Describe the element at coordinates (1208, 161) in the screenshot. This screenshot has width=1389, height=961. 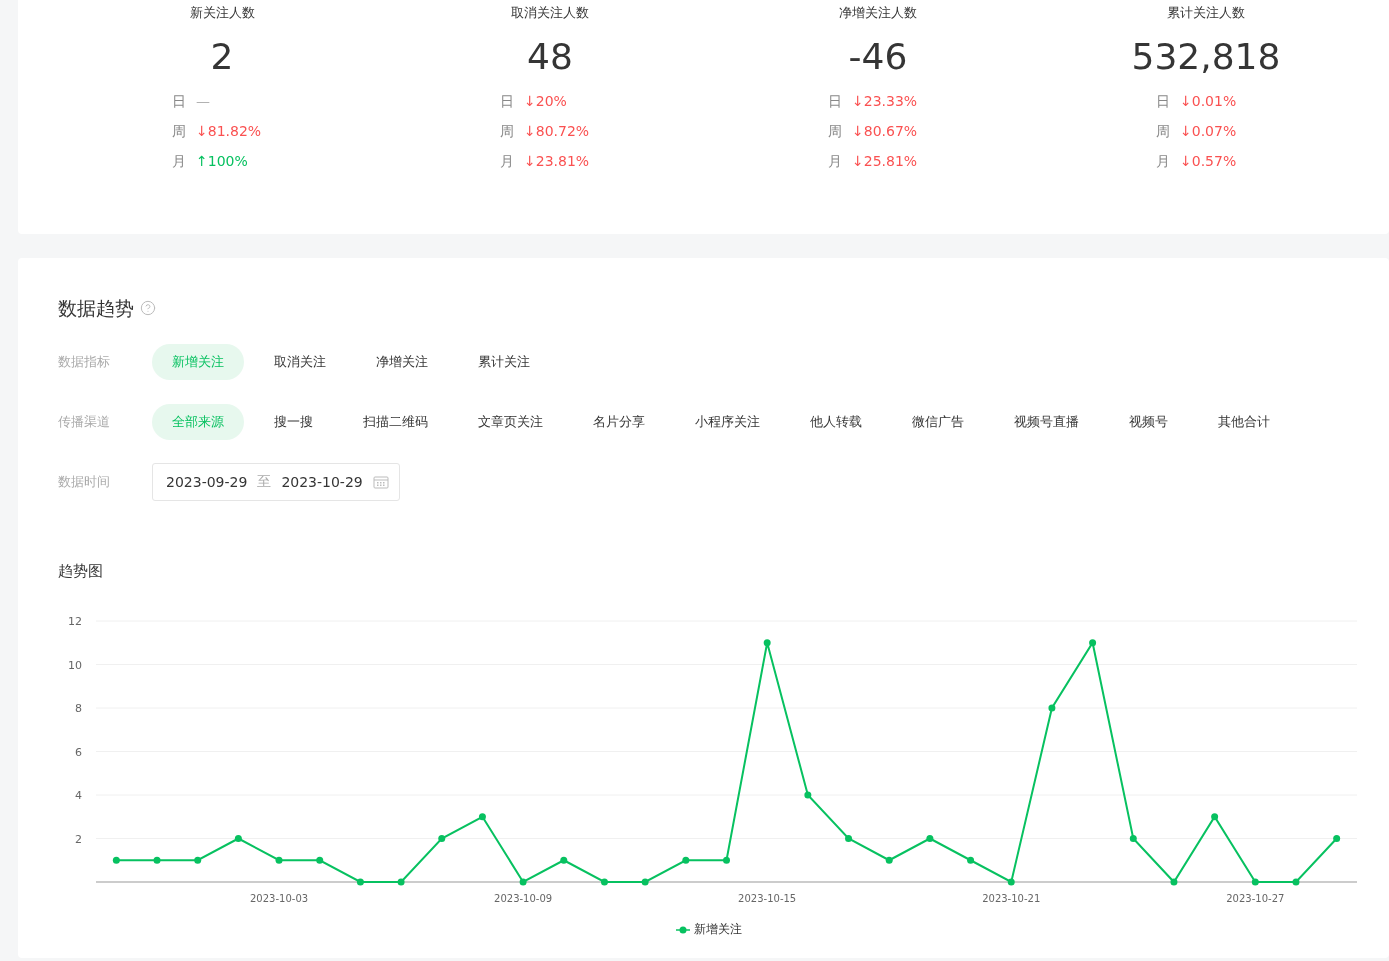
I see `change-value: ↓0.57%` at that location.